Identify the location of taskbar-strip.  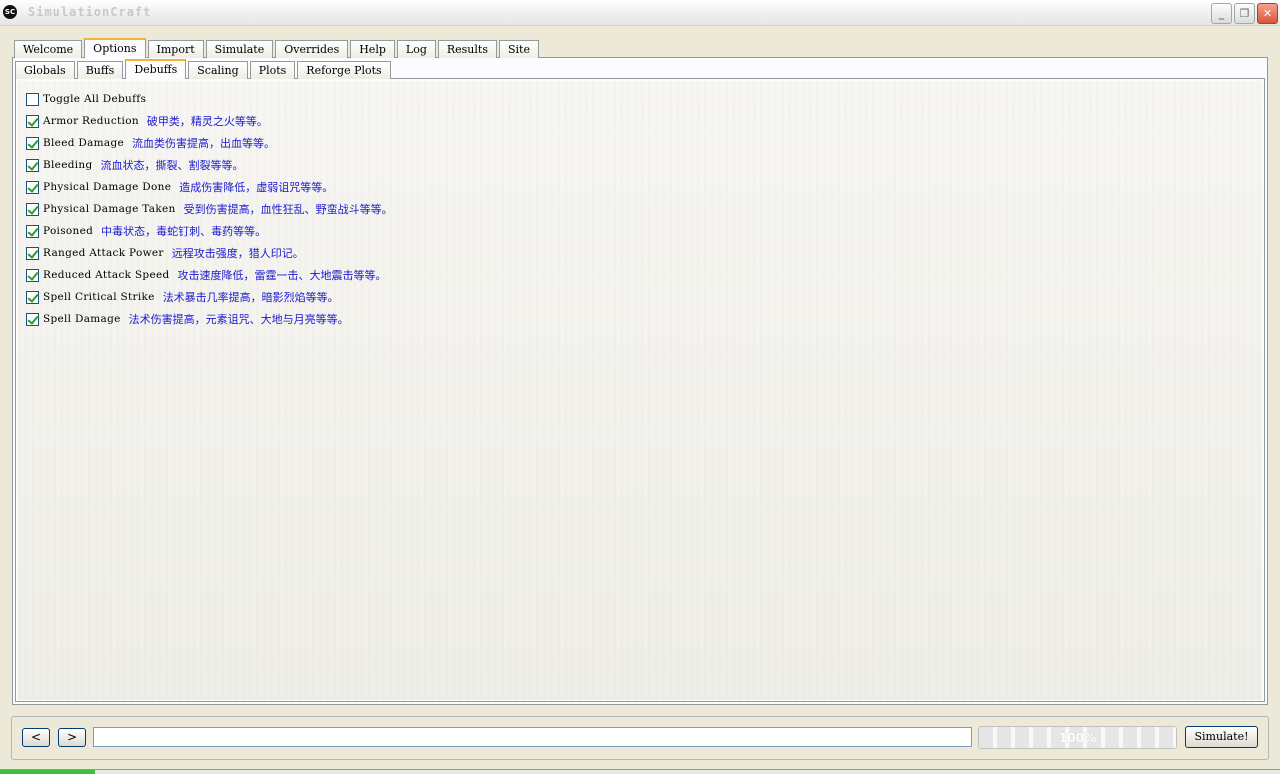
(640, 771).